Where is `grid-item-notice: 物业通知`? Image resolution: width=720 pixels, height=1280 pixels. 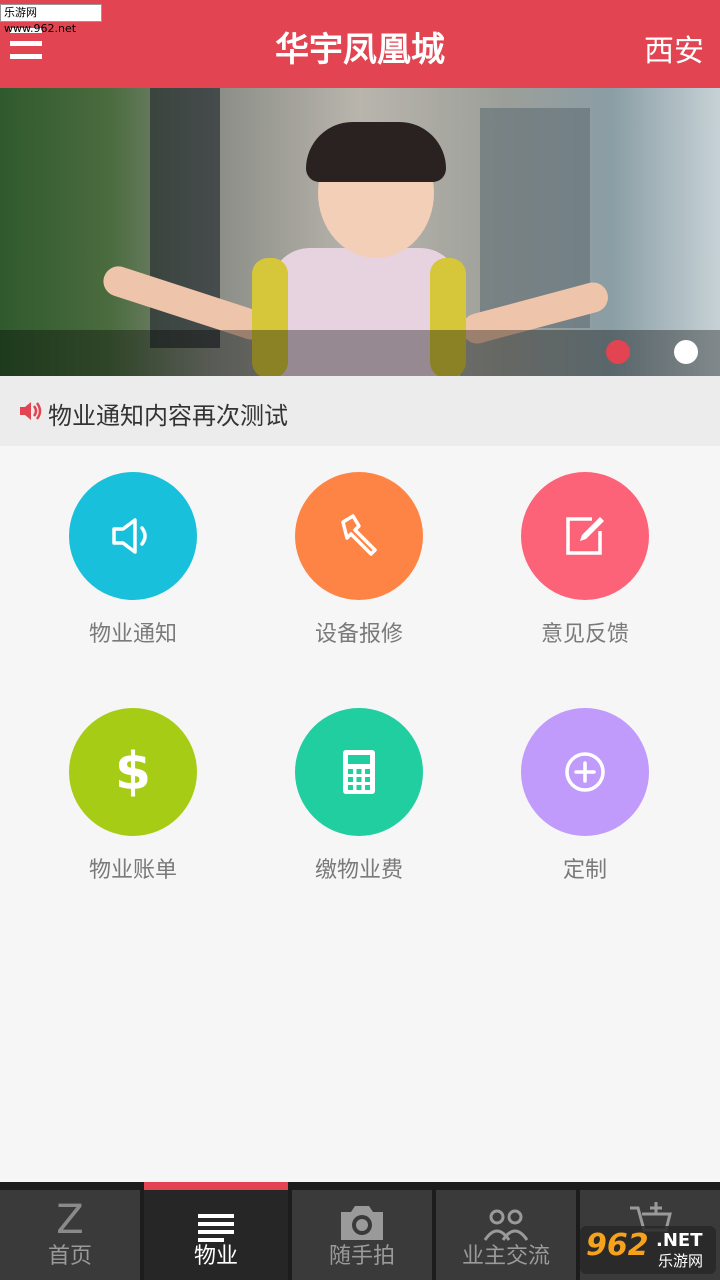 grid-item-notice: 物业通知 is located at coordinates (133, 560).